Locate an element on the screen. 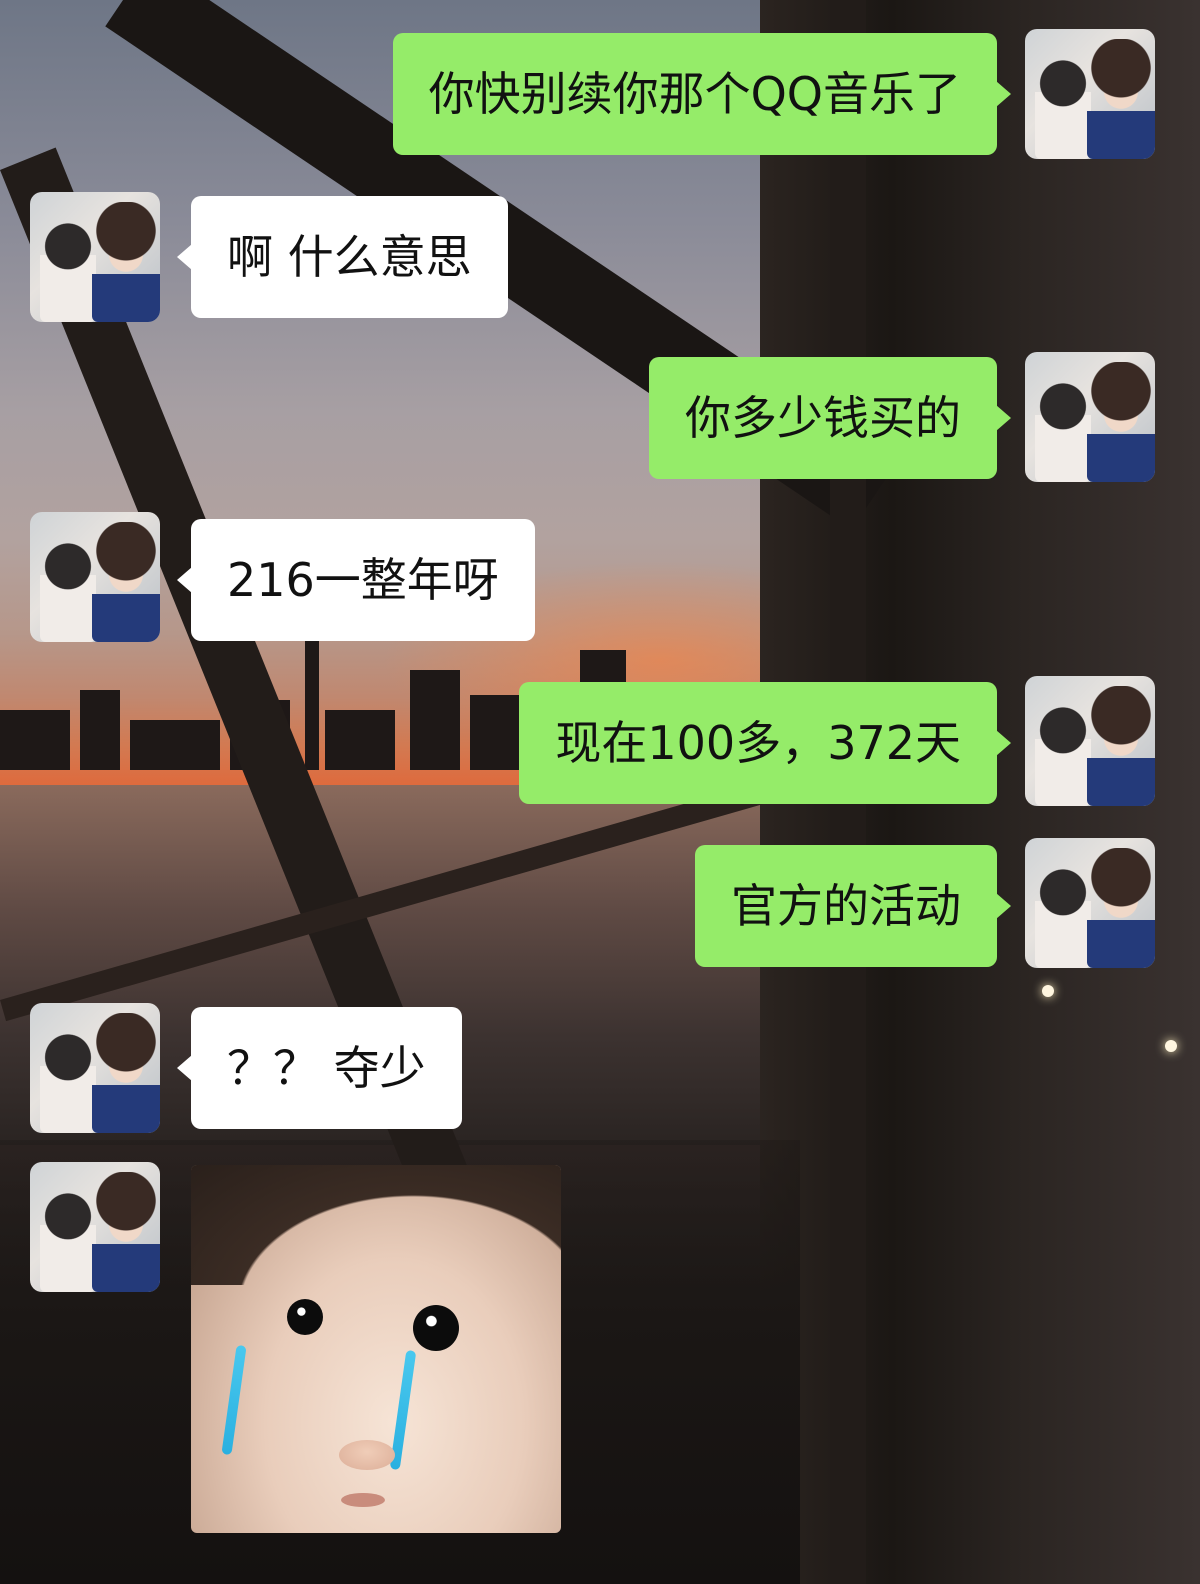 Image resolution: width=1200 pixels, height=1584 pixels. received-message-bubble: 啊 什么意思 is located at coordinates (342, 257).